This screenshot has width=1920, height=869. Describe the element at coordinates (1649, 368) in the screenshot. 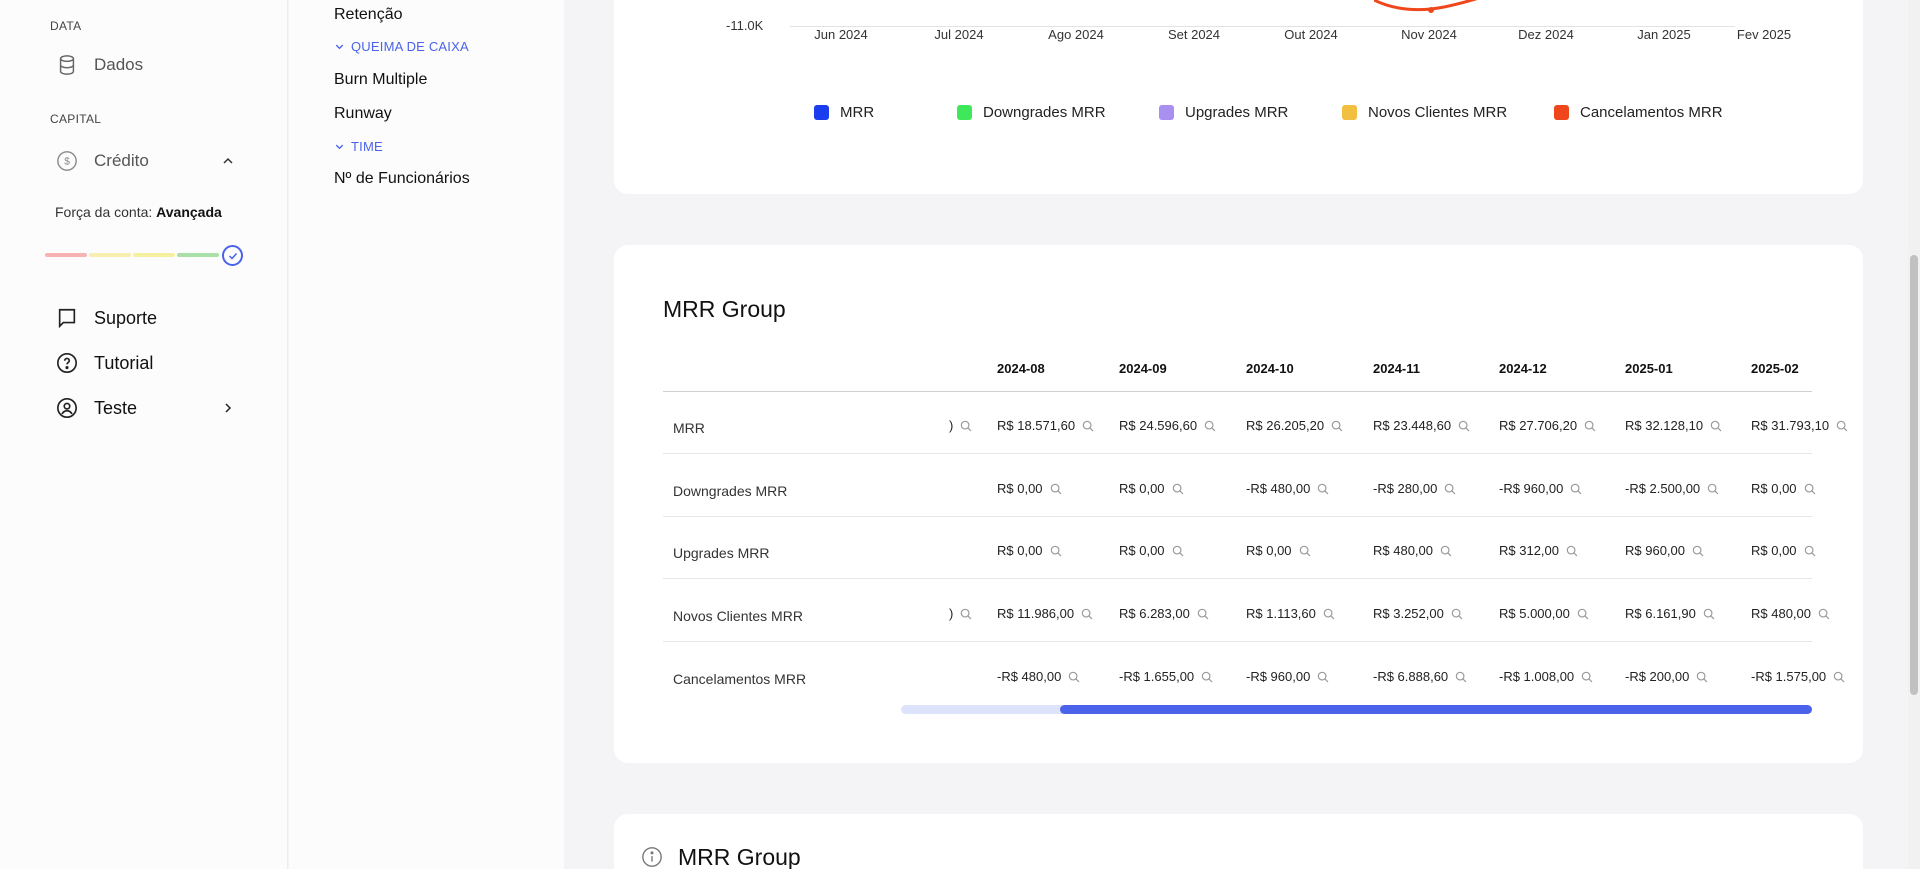

I see `column-header: 2025-01` at that location.